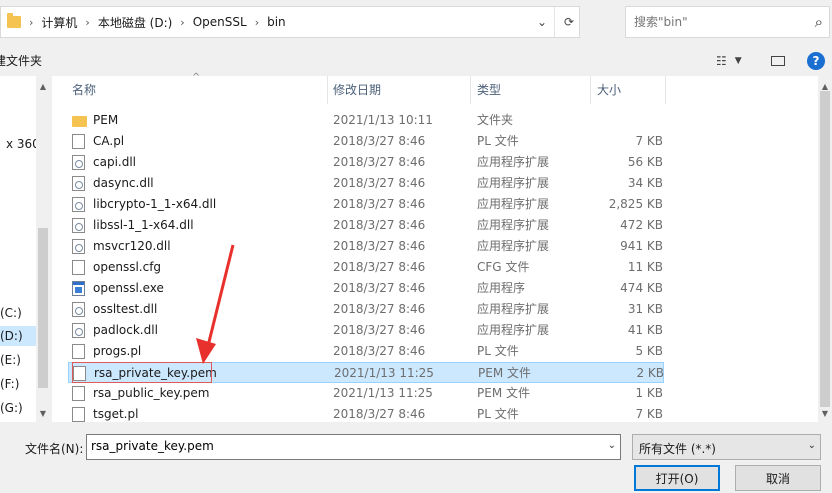 The width and height of the screenshot is (832, 493). What do you see at coordinates (366, 246) in the screenshot?
I see `file-row: msvcr120.dll 2018/3/27 8:46 应用程序扩展 941 KB` at bounding box center [366, 246].